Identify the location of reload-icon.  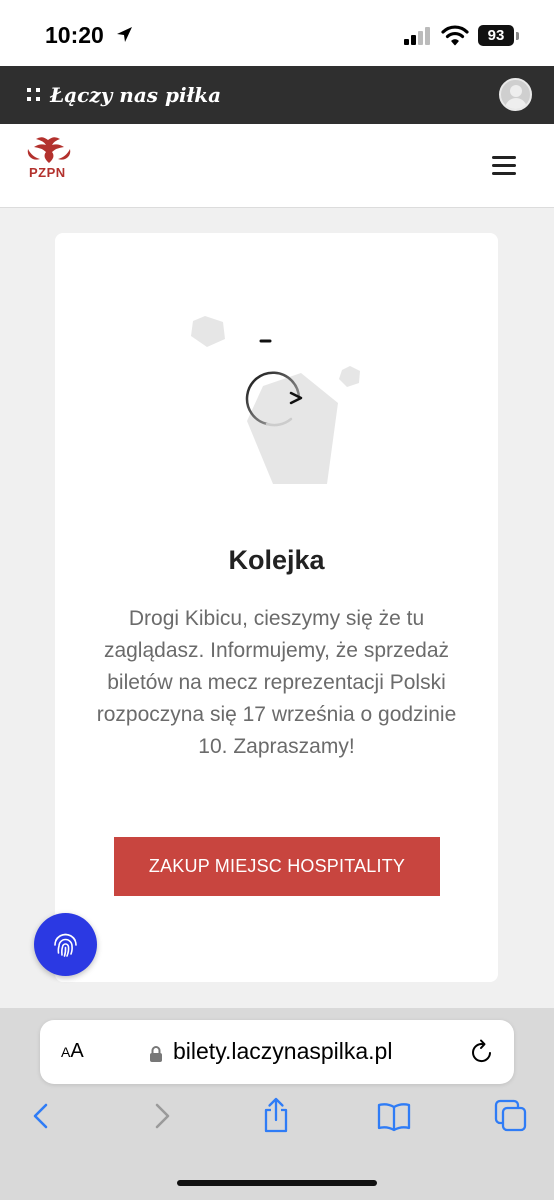
(482, 1052).